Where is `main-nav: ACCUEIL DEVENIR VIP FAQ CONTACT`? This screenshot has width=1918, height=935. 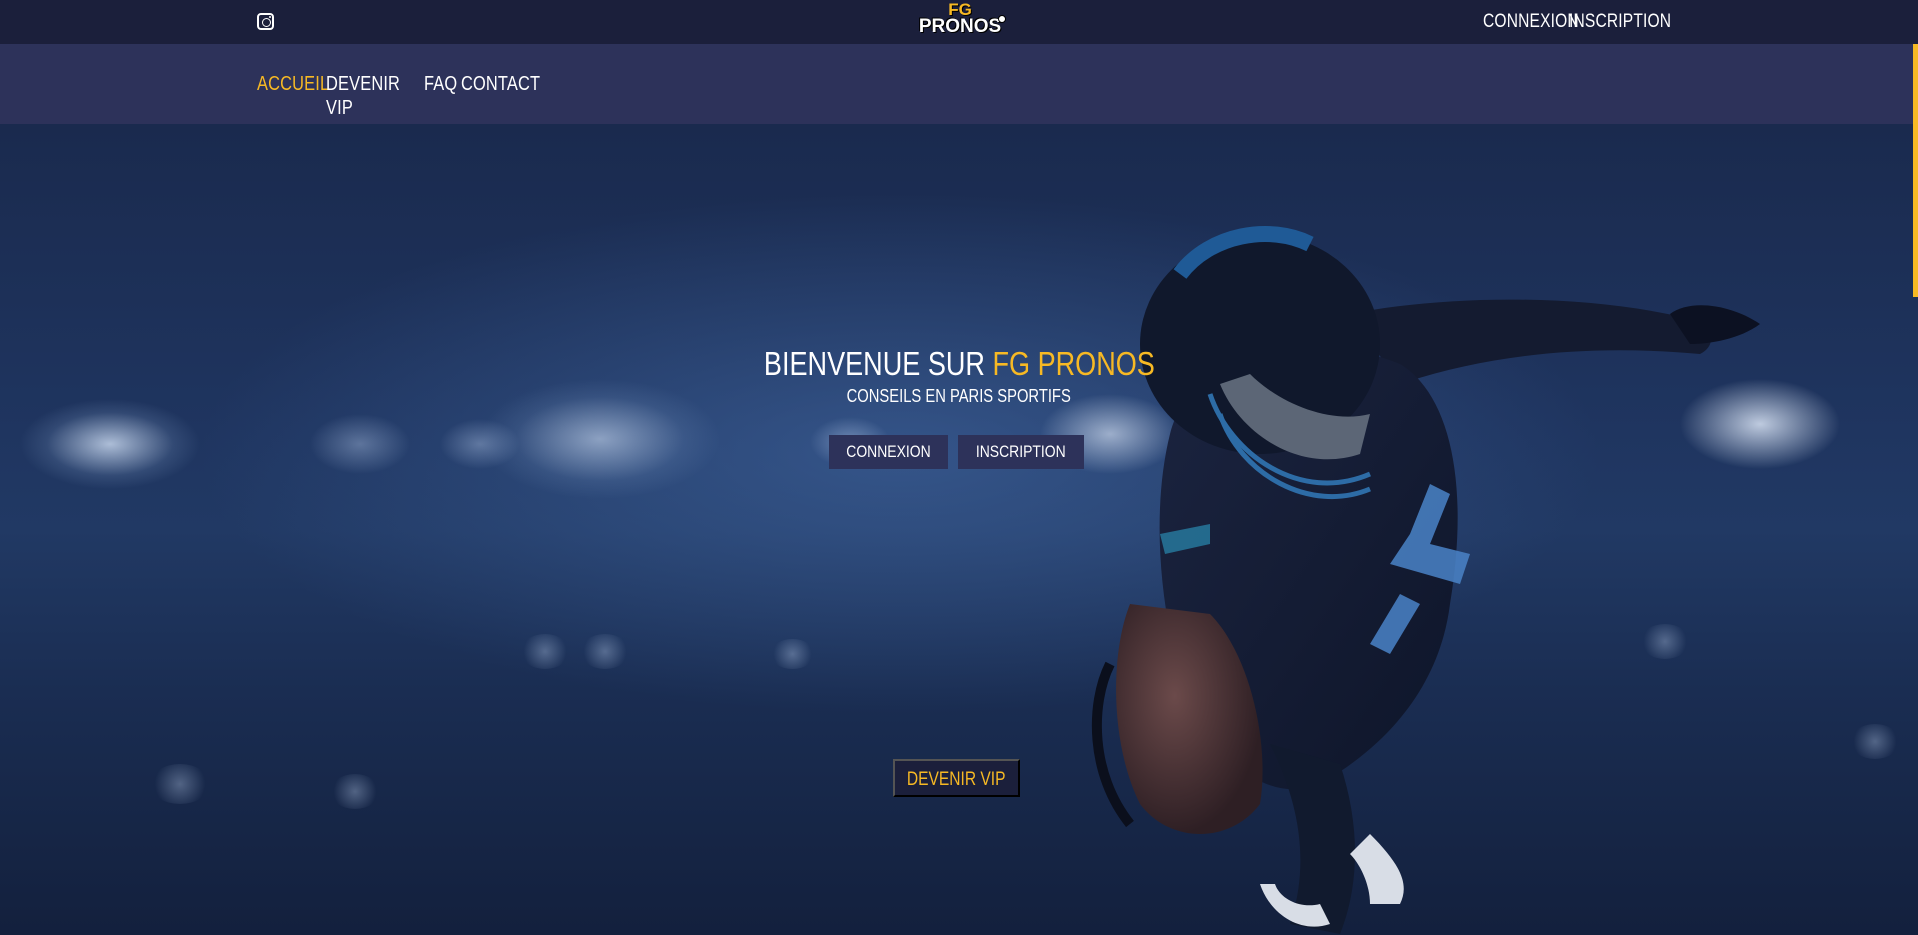 main-nav: ACCUEIL DEVENIR VIP FAQ CONTACT is located at coordinates (959, 84).